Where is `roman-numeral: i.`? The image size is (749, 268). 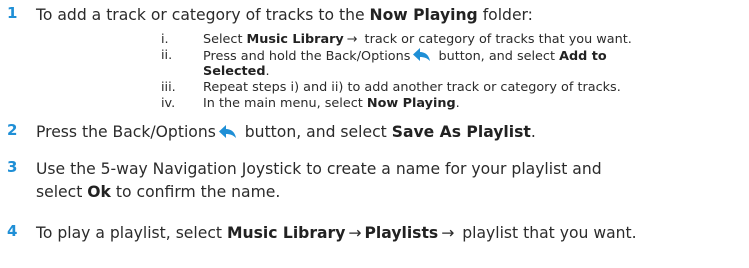 roman-numeral: i. is located at coordinates (165, 39).